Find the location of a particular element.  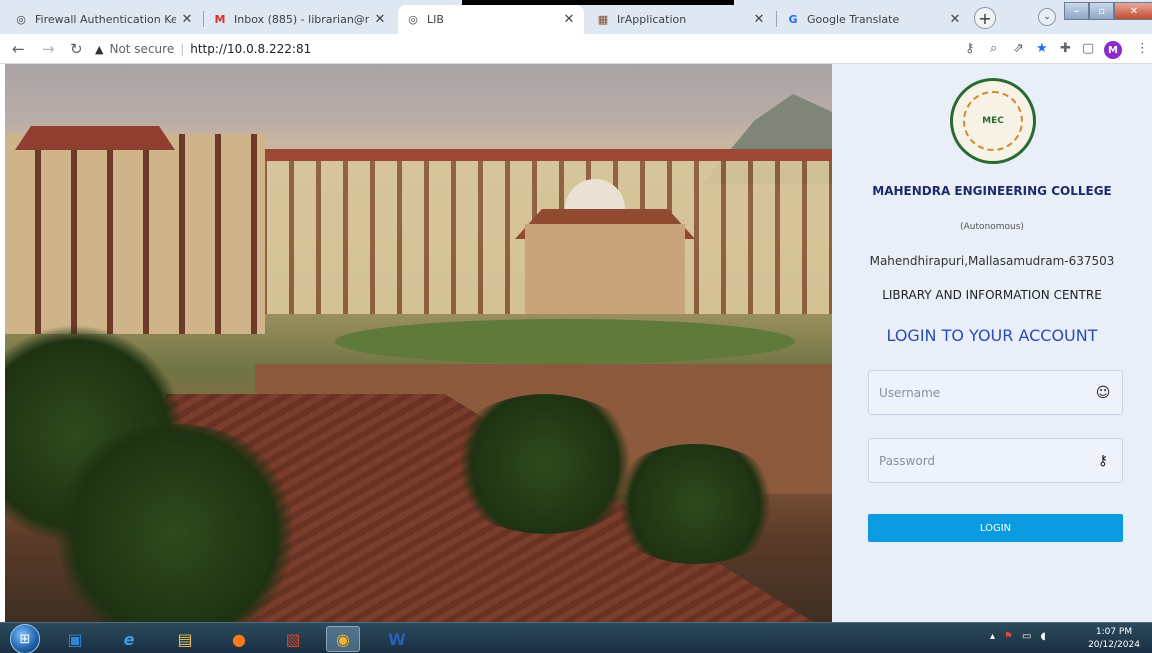

media-center-icon: ▣ is located at coordinates (75, 639).